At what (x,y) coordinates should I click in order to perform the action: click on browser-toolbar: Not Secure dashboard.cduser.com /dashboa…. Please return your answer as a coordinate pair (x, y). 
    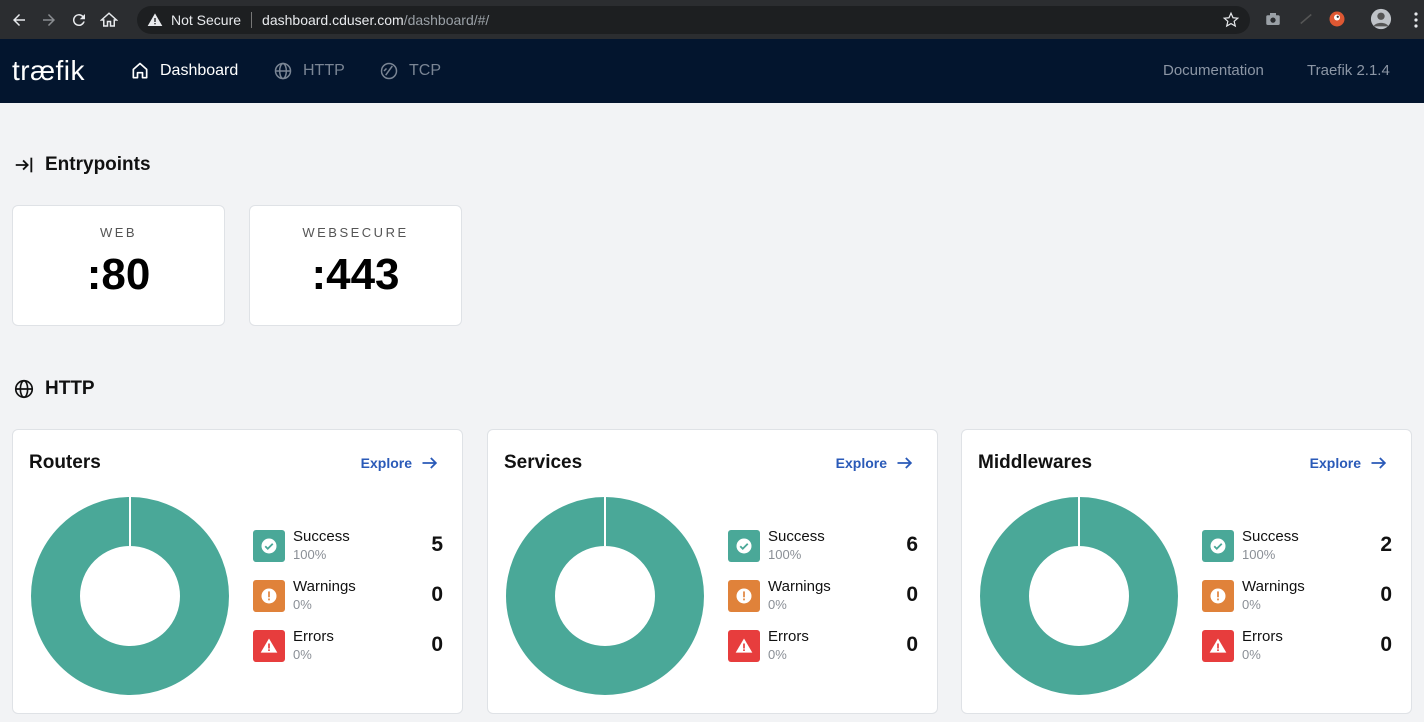
    Looking at the image, I should click on (712, 19).